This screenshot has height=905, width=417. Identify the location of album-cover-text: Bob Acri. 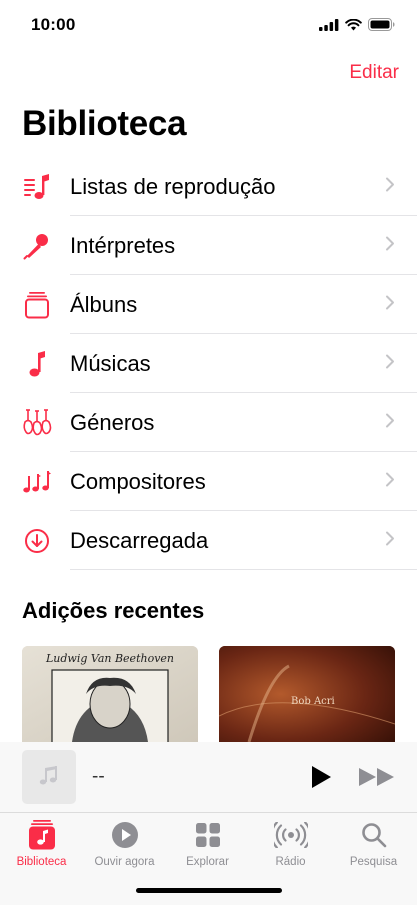
(313, 701).